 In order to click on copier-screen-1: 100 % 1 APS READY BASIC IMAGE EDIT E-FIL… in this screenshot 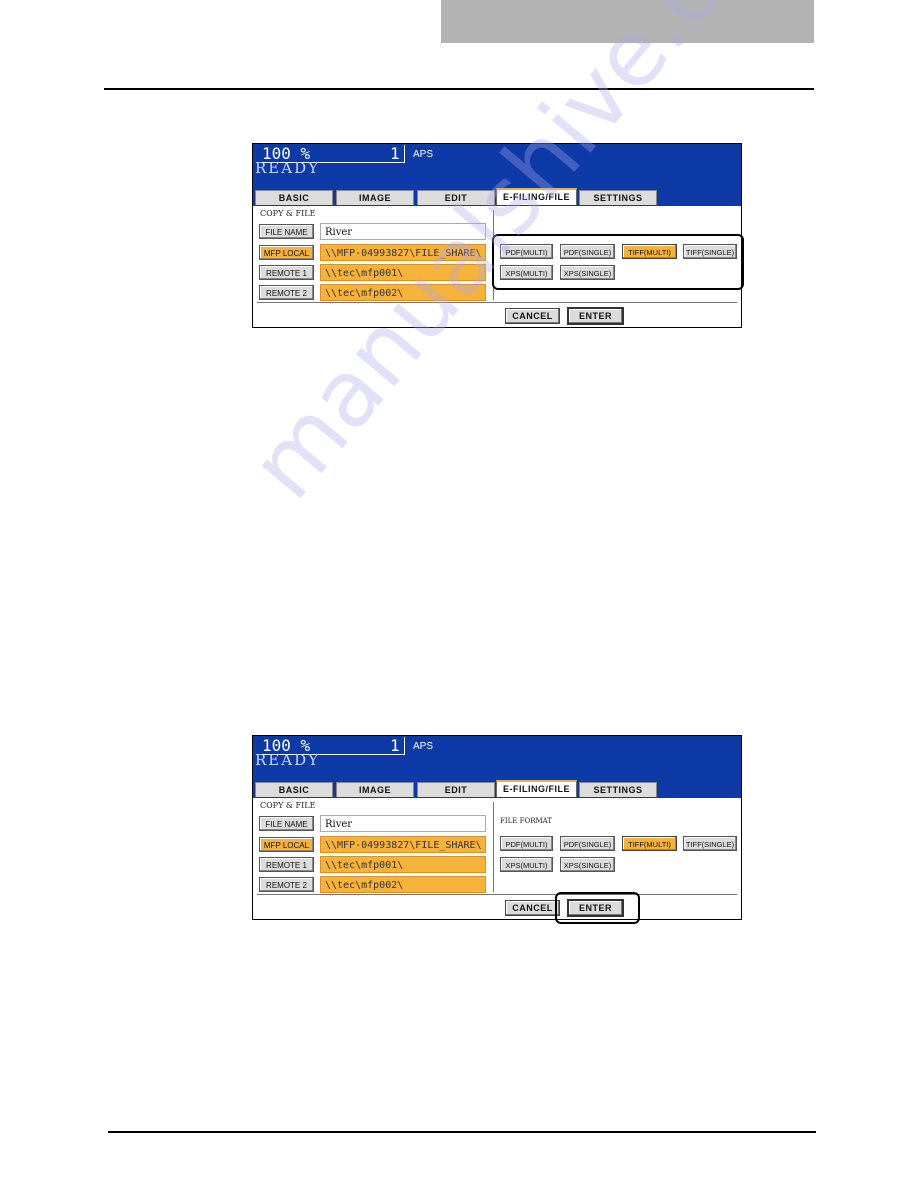, I will do `click(498, 235)`.